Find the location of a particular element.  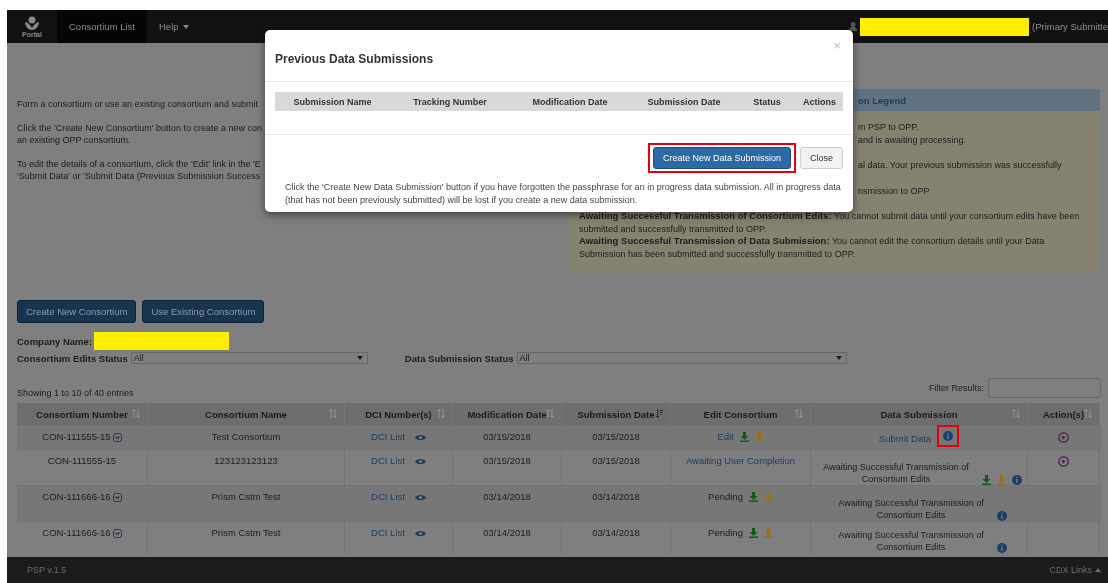

intro-text: Form a consortium or use an existing consortium and submit is located at coordinates (138, 104).